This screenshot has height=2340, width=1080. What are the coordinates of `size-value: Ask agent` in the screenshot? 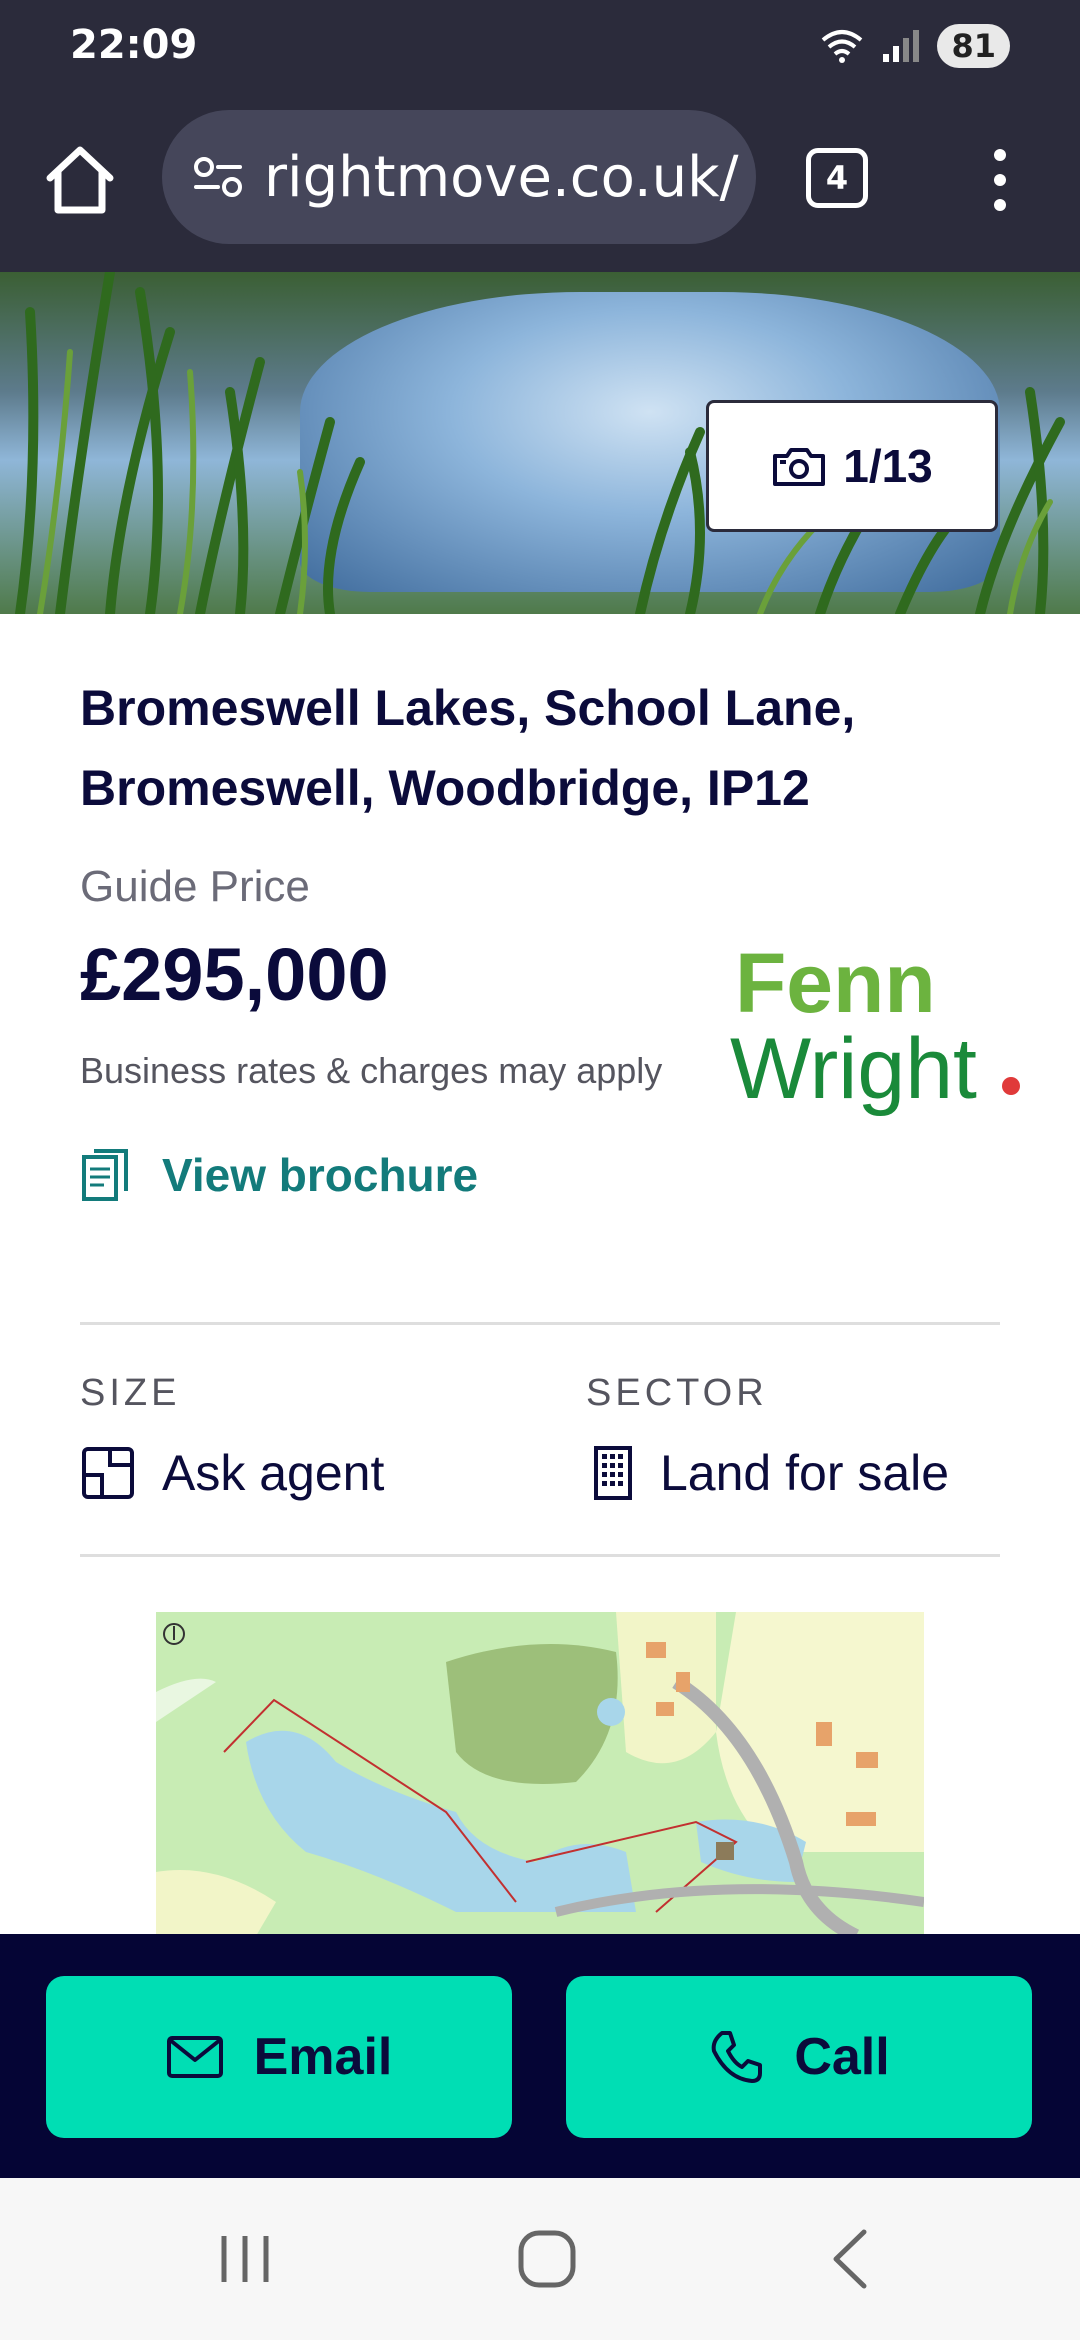 It's located at (273, 1473).